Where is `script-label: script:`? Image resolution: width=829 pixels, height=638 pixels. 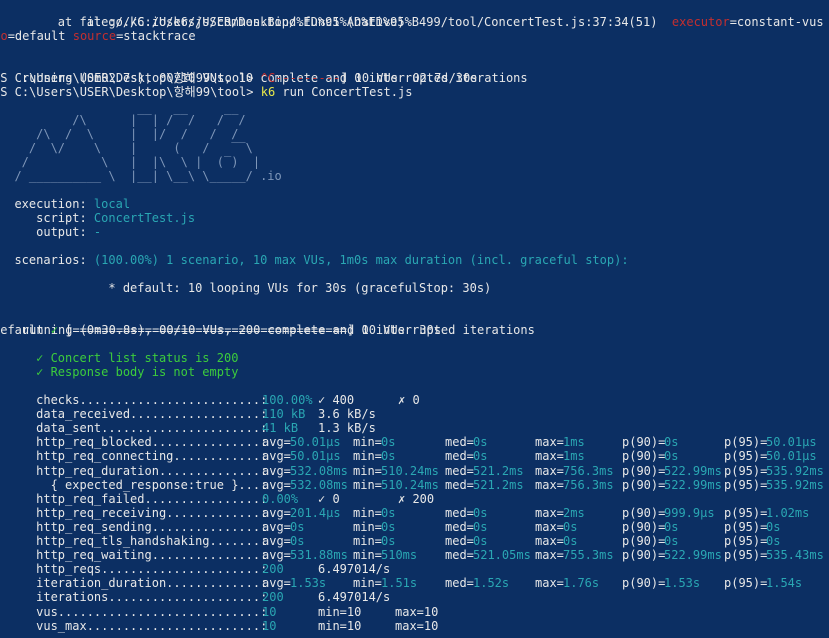 script-label: script: is located at coordinates (47, 218).